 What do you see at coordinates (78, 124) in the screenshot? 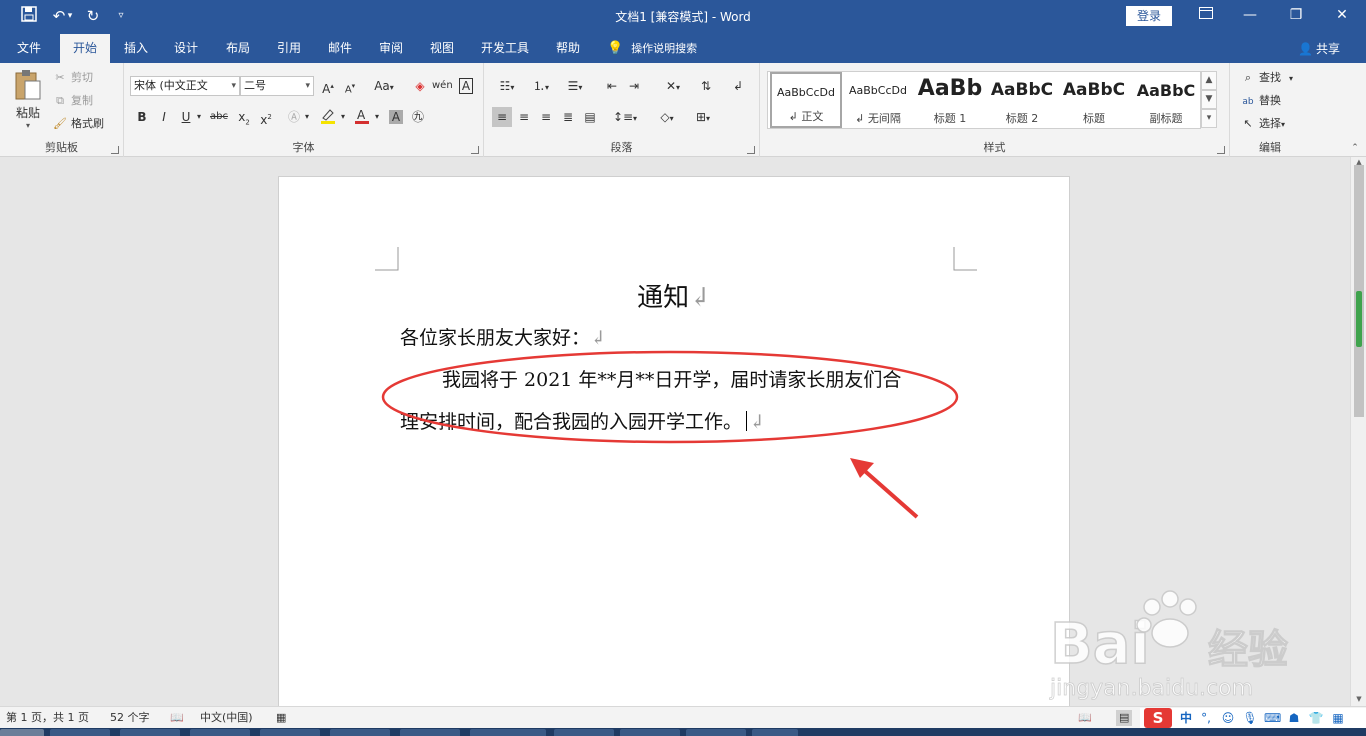
I see `format-painter-button: 🖌 格式刷` at bounding box center [78, 124].